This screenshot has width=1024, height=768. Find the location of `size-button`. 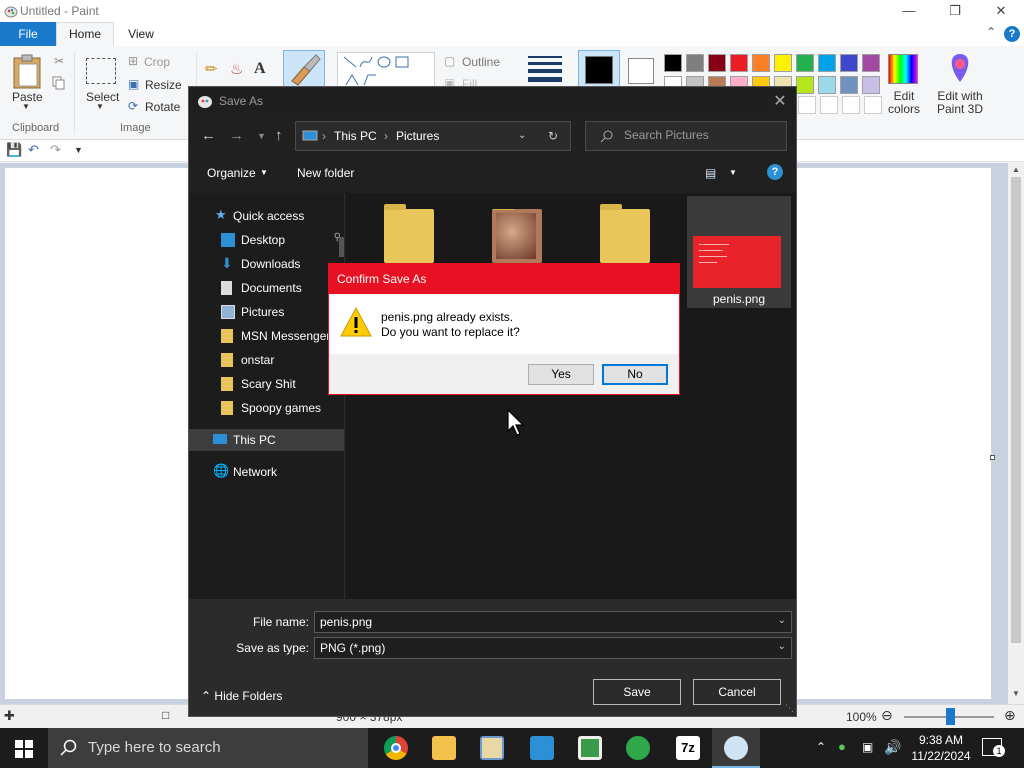

size-button is located at coordinates (545, 69).